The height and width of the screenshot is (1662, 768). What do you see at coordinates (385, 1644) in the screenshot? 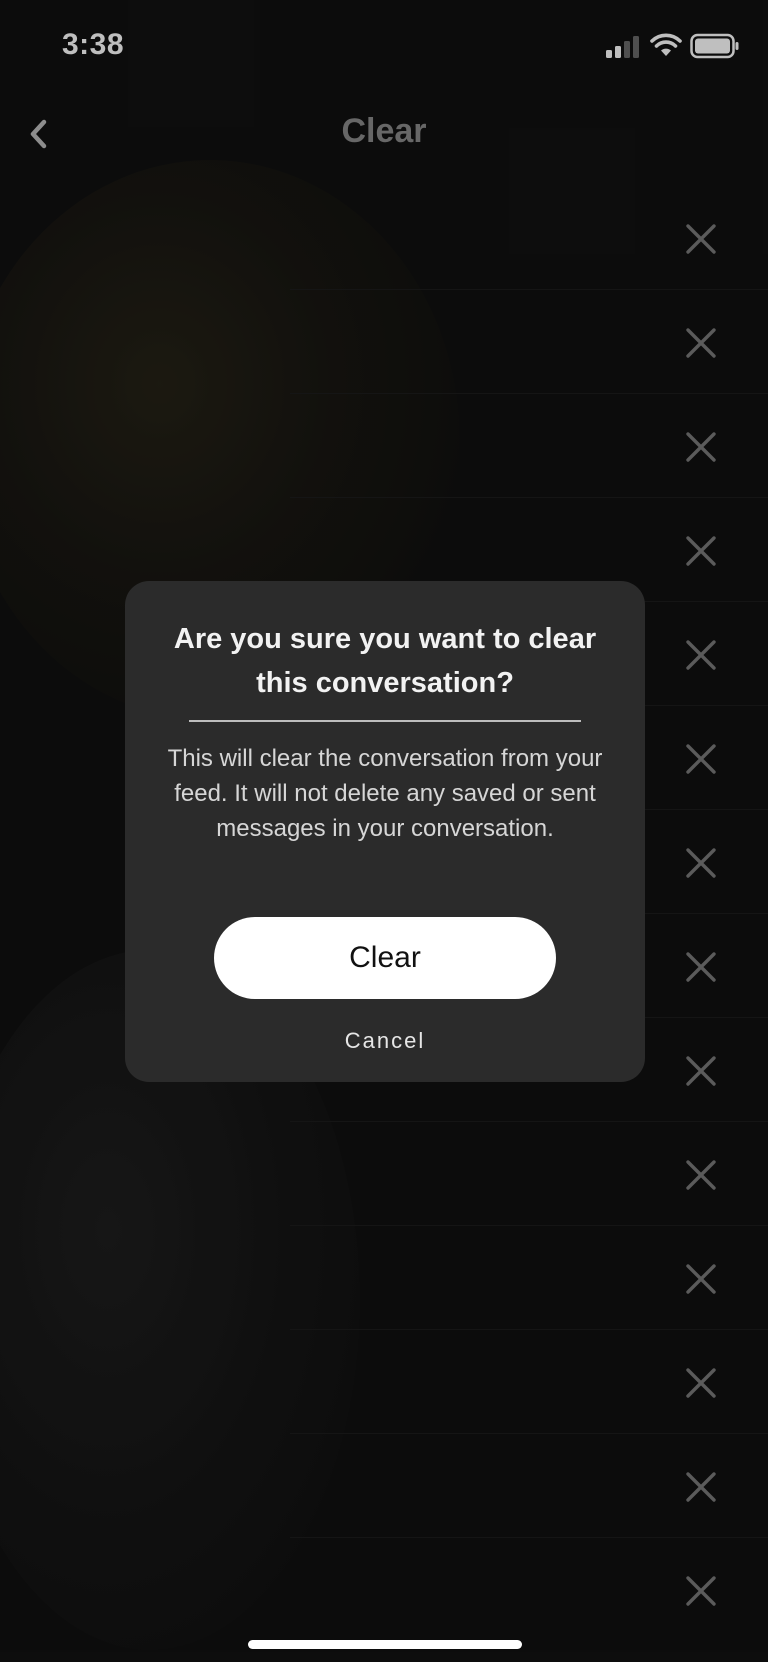
I see `home-indicator` at bounding box center [385, 1644].